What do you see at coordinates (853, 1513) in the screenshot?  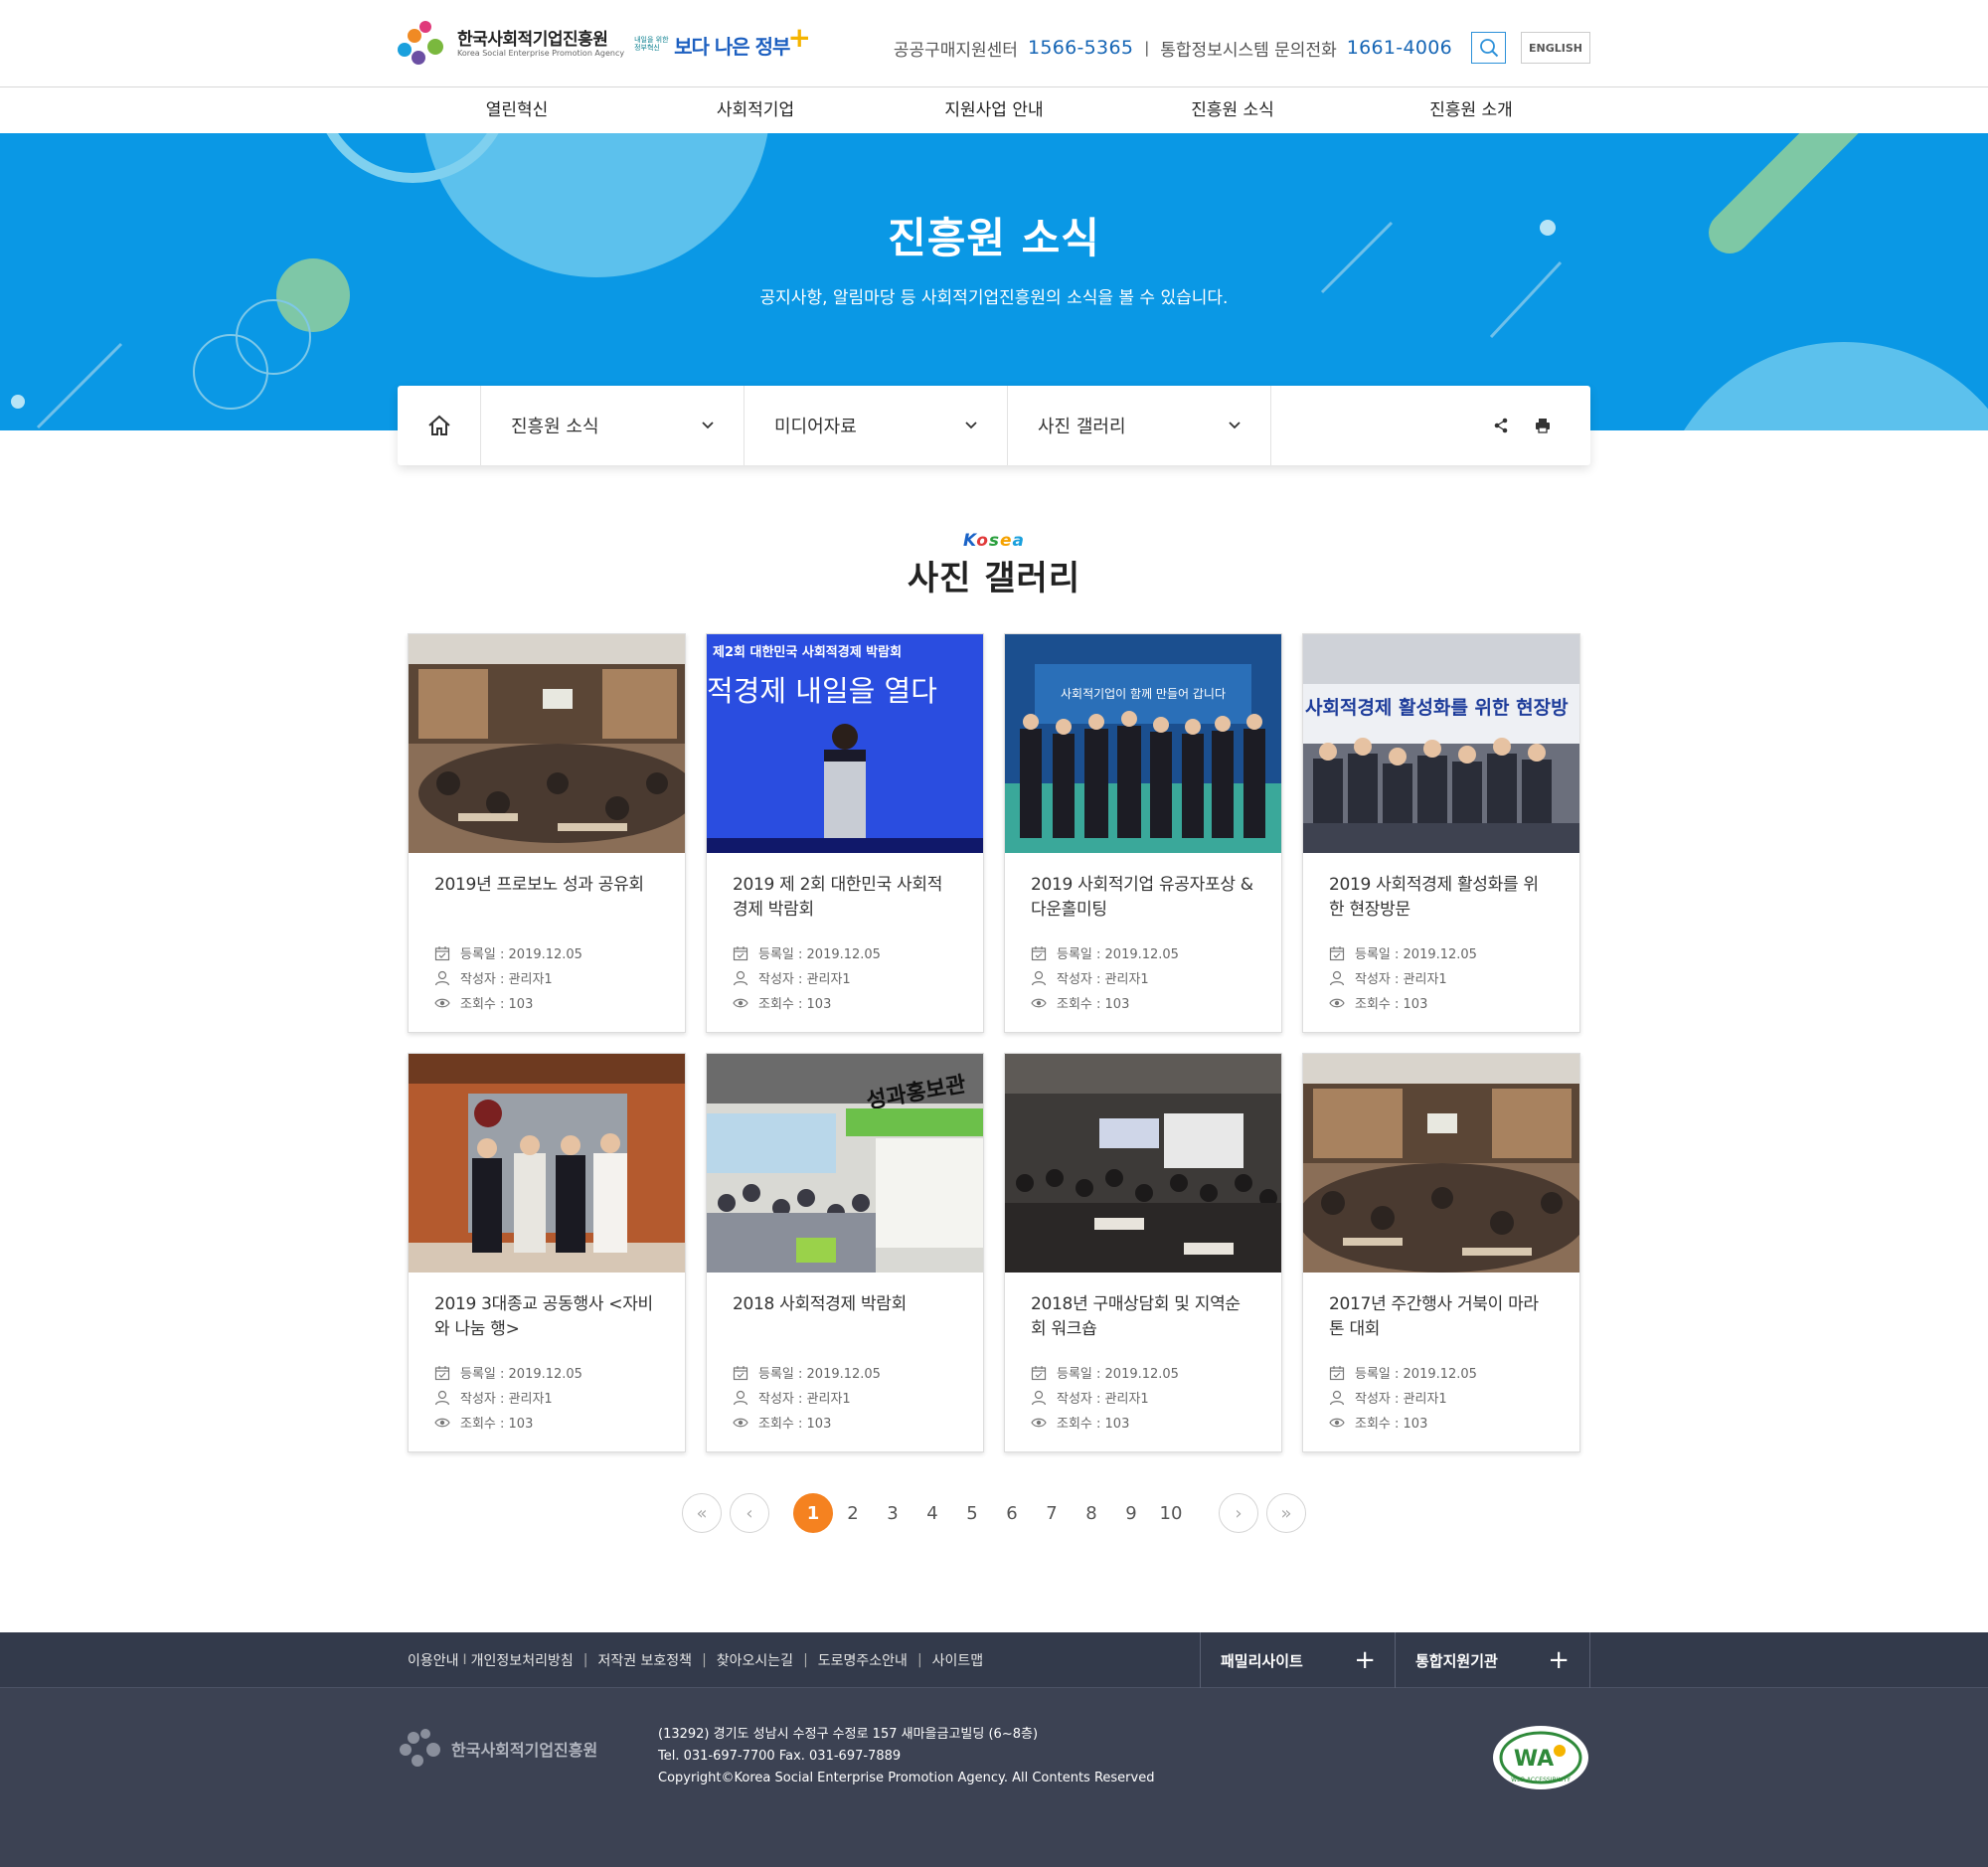 I see `page-number: 2` at bounding box center [853, 1513].